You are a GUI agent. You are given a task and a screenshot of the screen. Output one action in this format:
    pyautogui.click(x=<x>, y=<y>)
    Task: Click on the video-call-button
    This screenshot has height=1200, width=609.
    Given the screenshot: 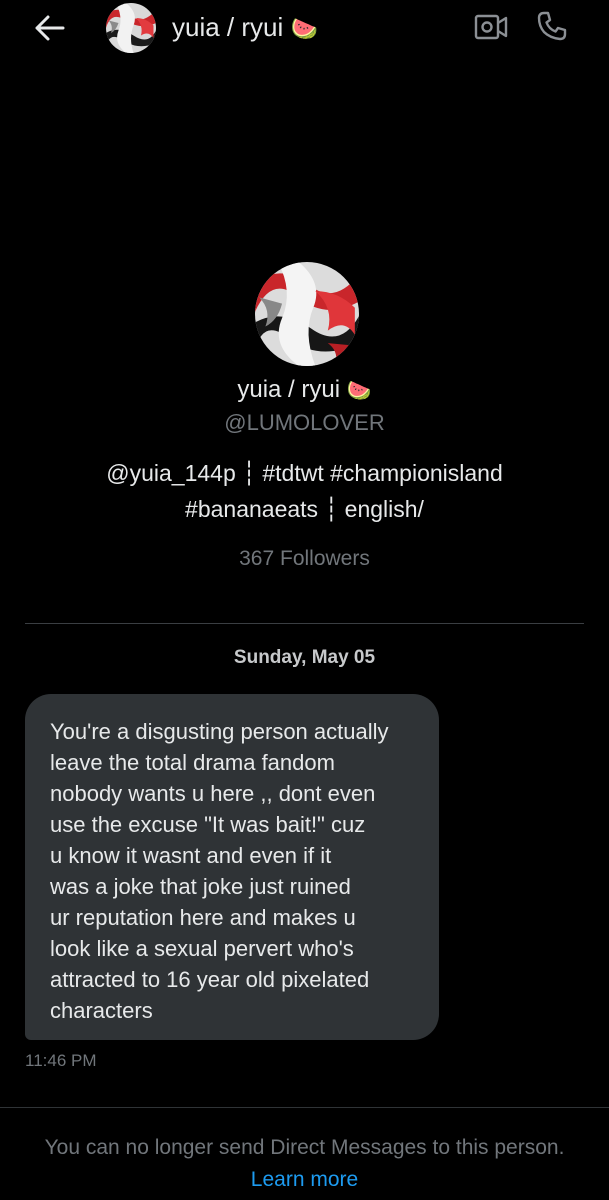 What is the action you would take?
    pyautogui.click(x=491, y=27)
    